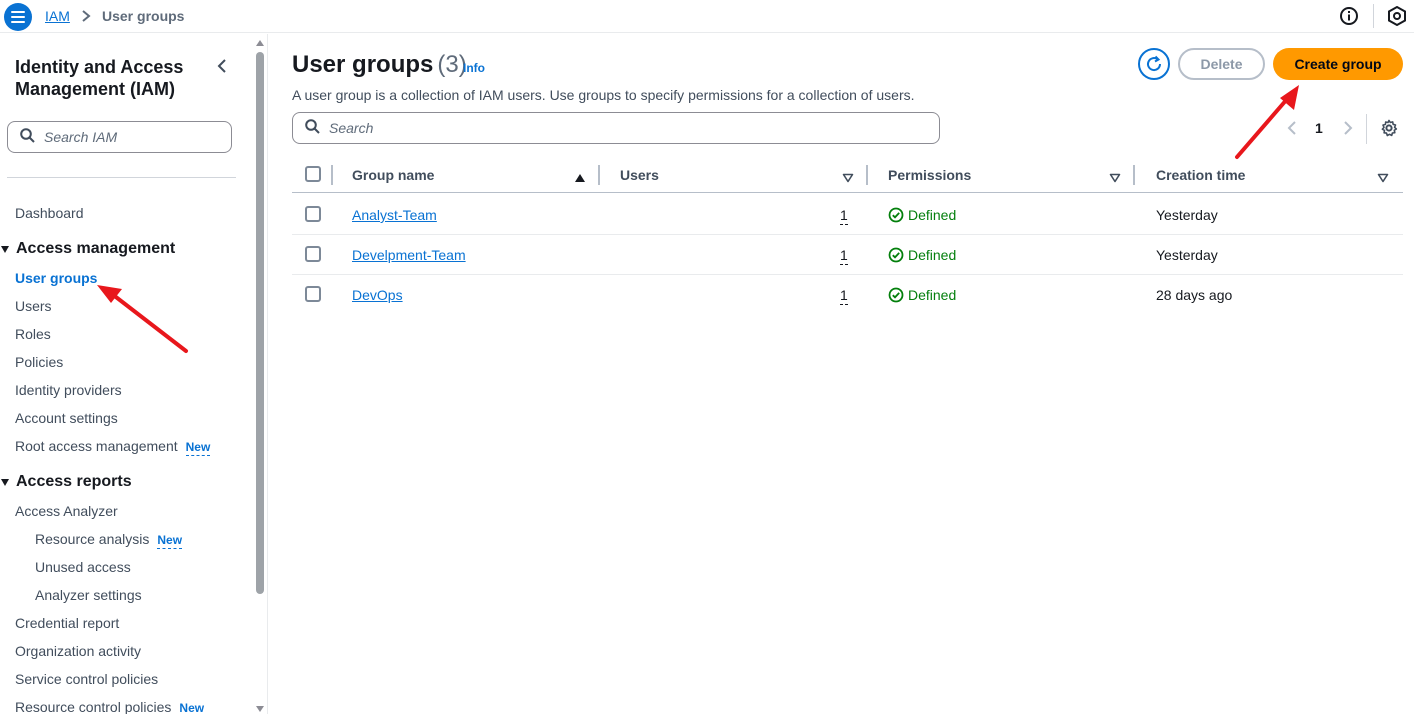  What do you see at coordinates (580, 178) in the screenshot?
I see `sort-ascending-icon` at bounding box center [580, 178].